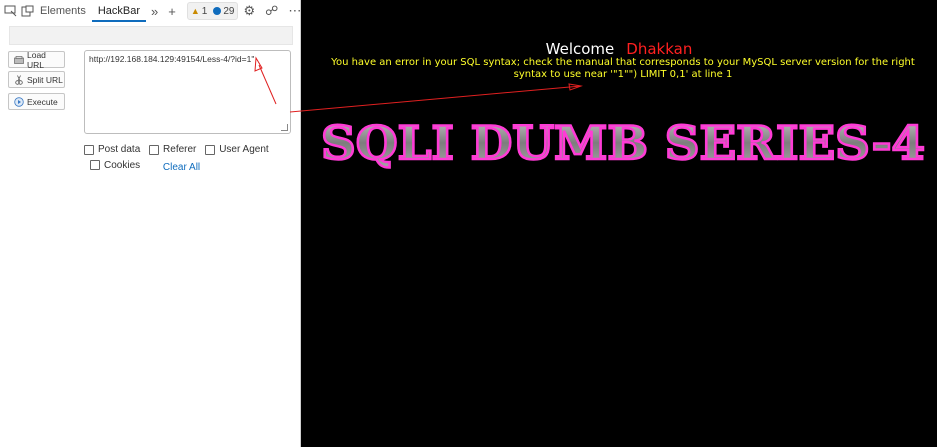  What do you see at coordinates (19, 79) in the screenshot?
I see `split-url-icon` at bounding box center [19, 79].